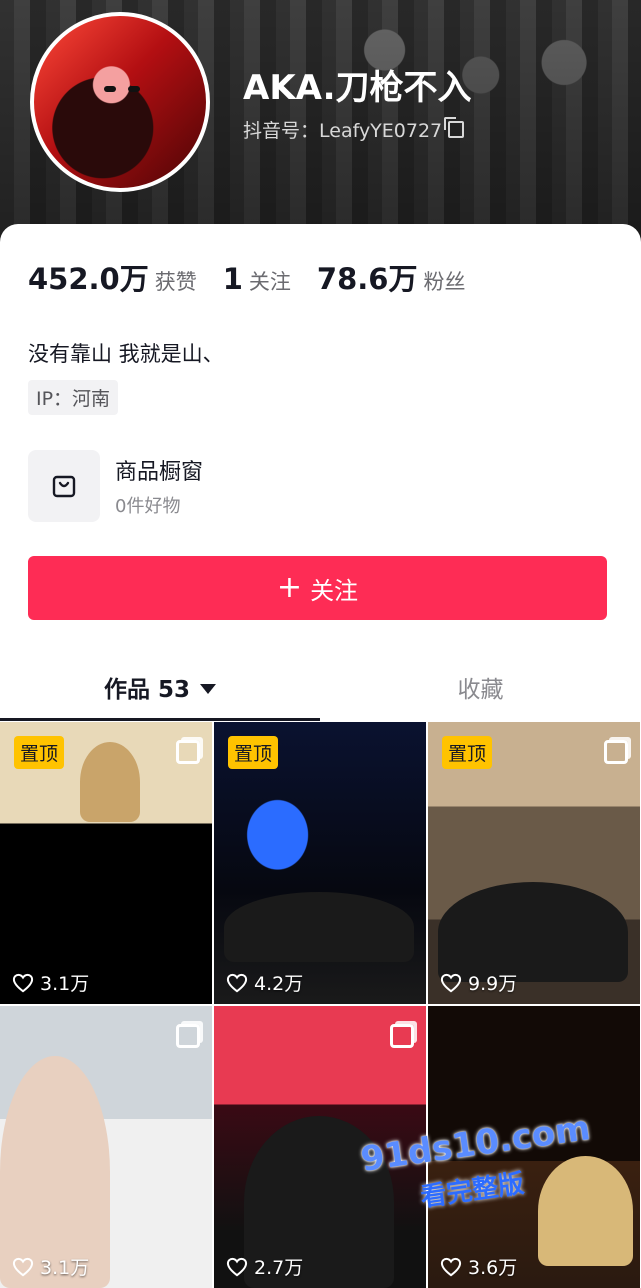 This screenshot has height=1288, width=641. What do you see at coordinates (269, 282) in the screenshot?
I see `stat-following-label: 关注` at bounding box center [269, 282].